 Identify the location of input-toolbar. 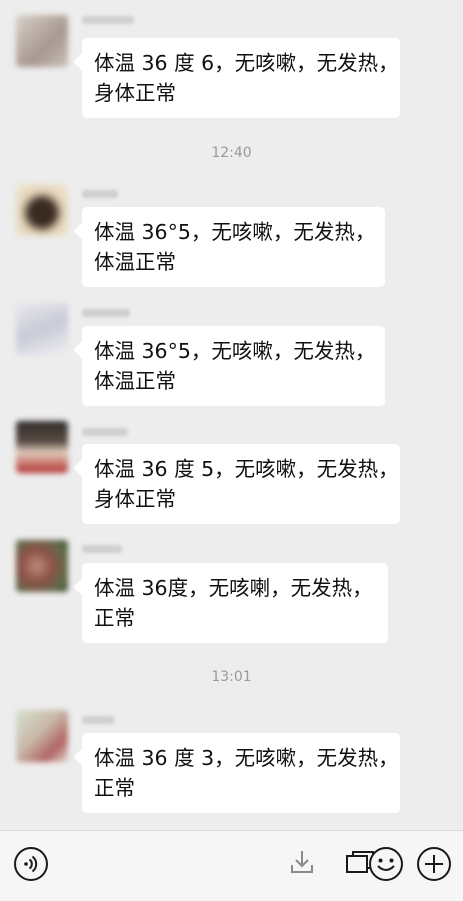
(231, 865).